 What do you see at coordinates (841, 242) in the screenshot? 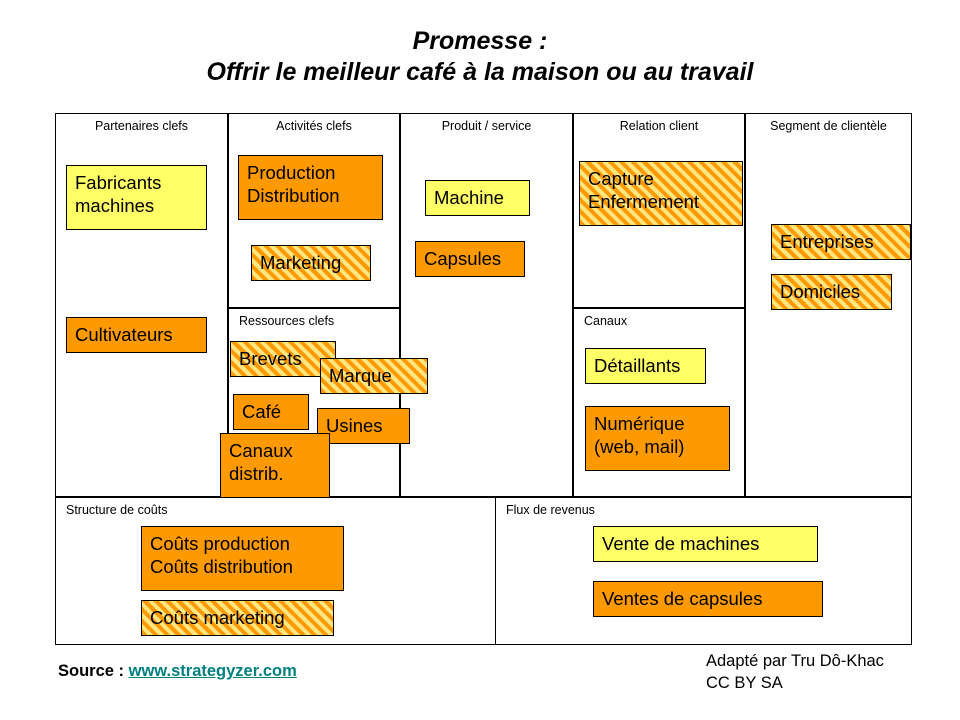
I see `note-entreprises: Entreprises` at bounding box center [841, 242].